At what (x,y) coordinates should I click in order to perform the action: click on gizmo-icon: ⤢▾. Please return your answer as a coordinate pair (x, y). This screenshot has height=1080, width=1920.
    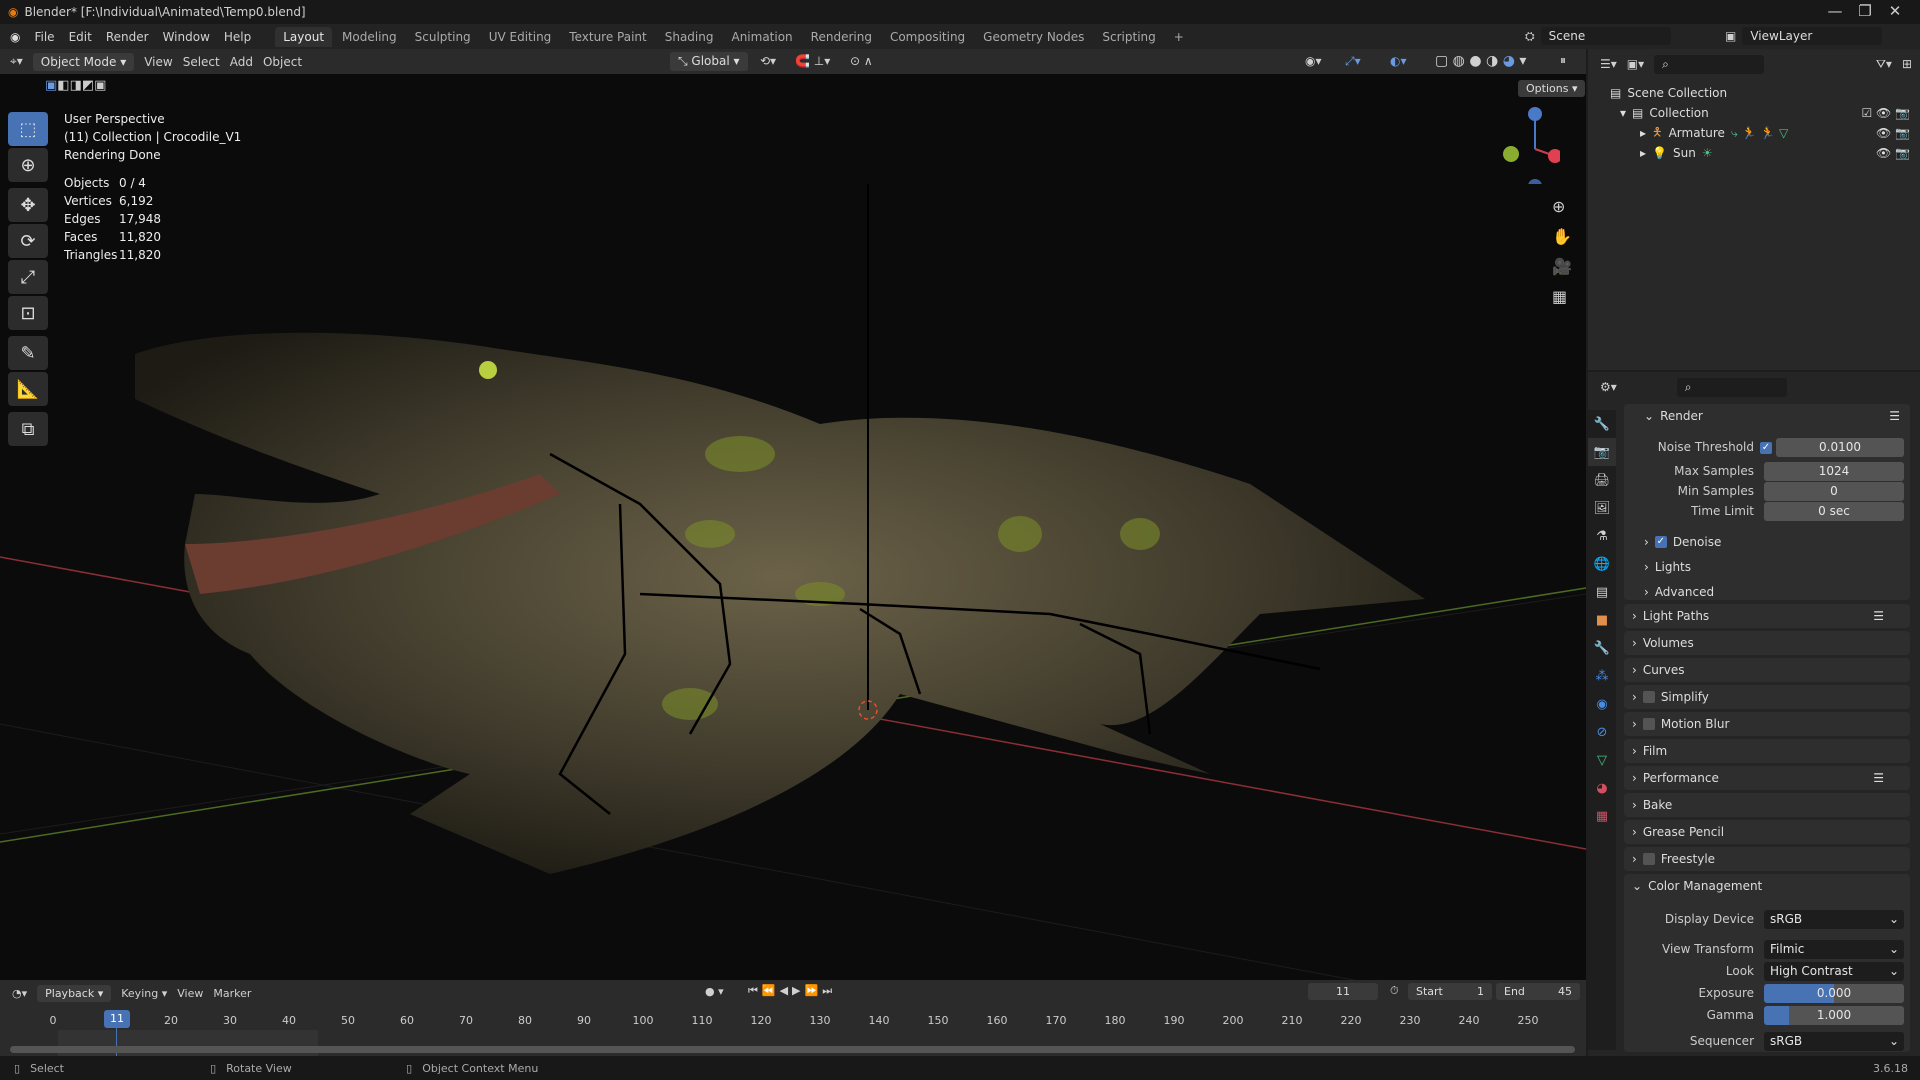
    Looking at the image, I should click on (1353, 61).